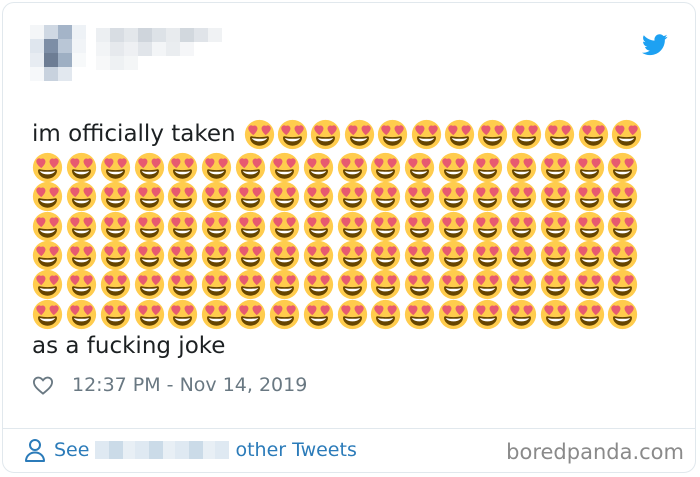 This screenshot has width=700, height=477. Describe the element at coordinates (134, 134) in the screenshot. I see `tweet-text-line1: im officially taken` at that location.